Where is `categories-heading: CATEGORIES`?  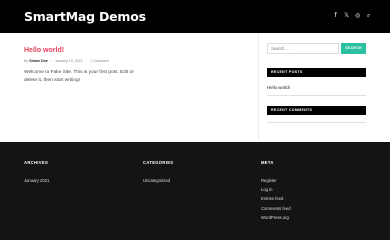 categories-heading: CATEGORIES is located at coordinates (158, 162).